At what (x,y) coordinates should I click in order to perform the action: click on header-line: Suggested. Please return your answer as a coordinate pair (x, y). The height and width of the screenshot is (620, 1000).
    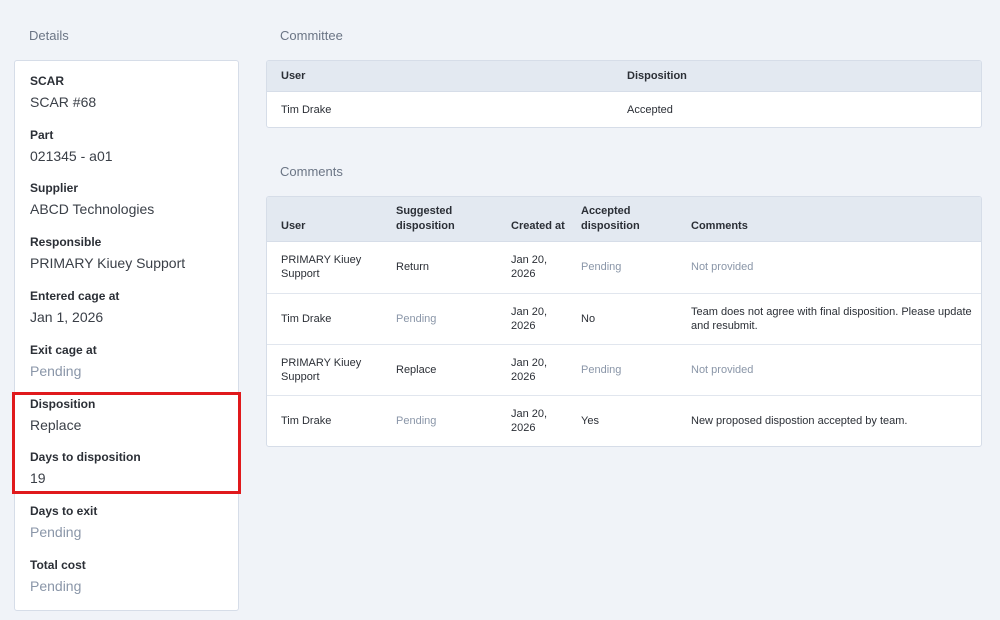
    Looking at the image, I should click on (424, 211).